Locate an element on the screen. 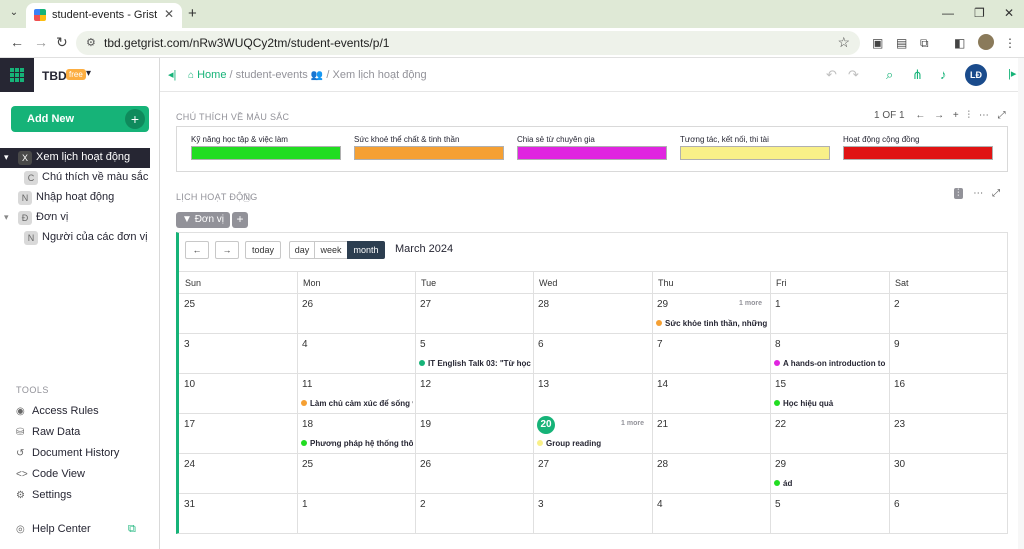 The width and height of the screenshot is (1024, 549). day-number: 24 is located at coordinates (189, 464).